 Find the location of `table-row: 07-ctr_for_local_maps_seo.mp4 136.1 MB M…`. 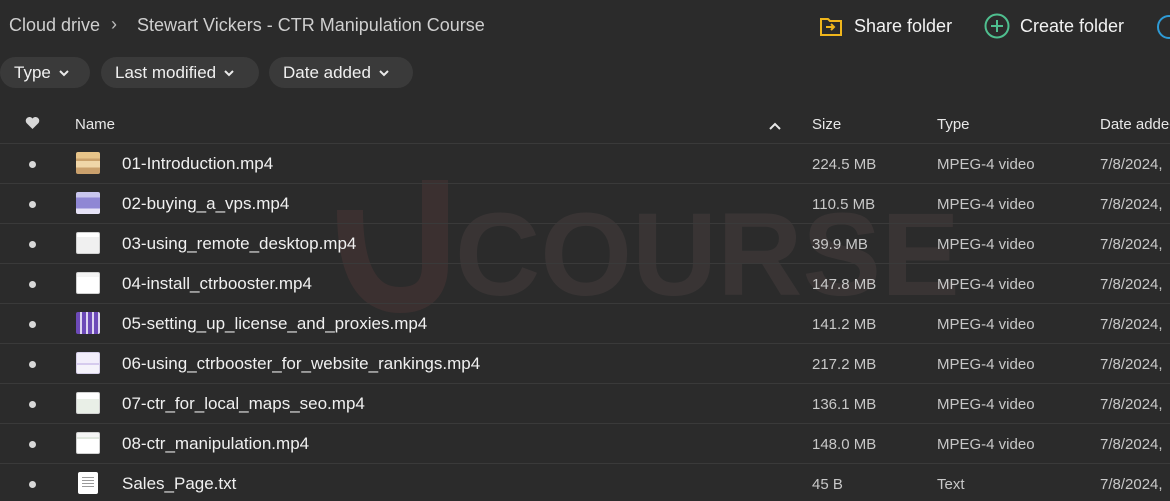

table-row: 07-ctr_for_local_maps_seo.mp4 136.1 MB M… is located at coordinates (585, 404).